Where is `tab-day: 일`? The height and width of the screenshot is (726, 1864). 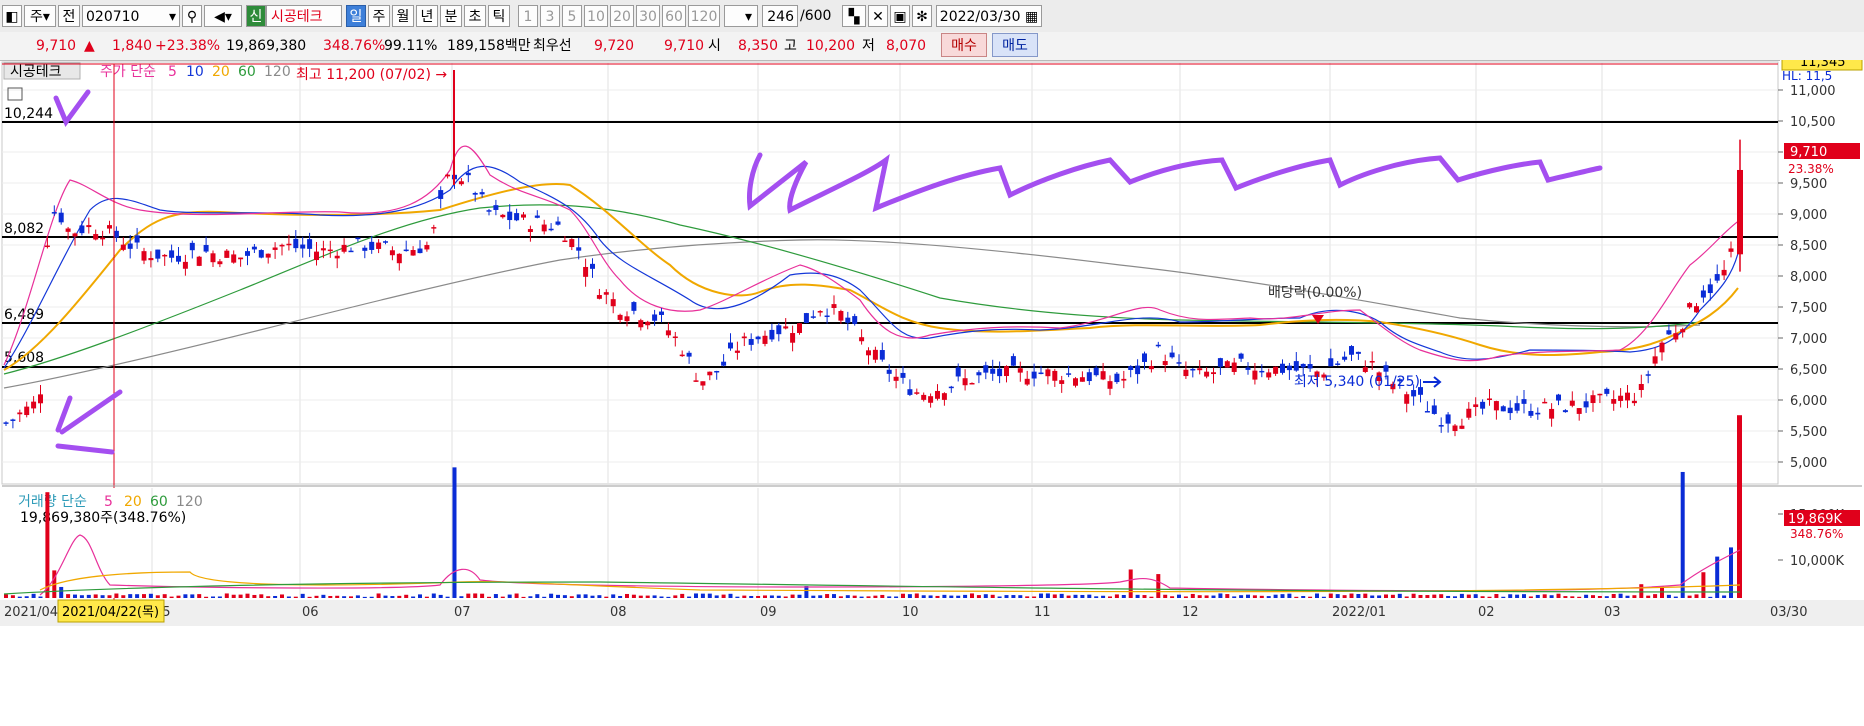
tab-day: 일 is located at coordinates (356, 16).